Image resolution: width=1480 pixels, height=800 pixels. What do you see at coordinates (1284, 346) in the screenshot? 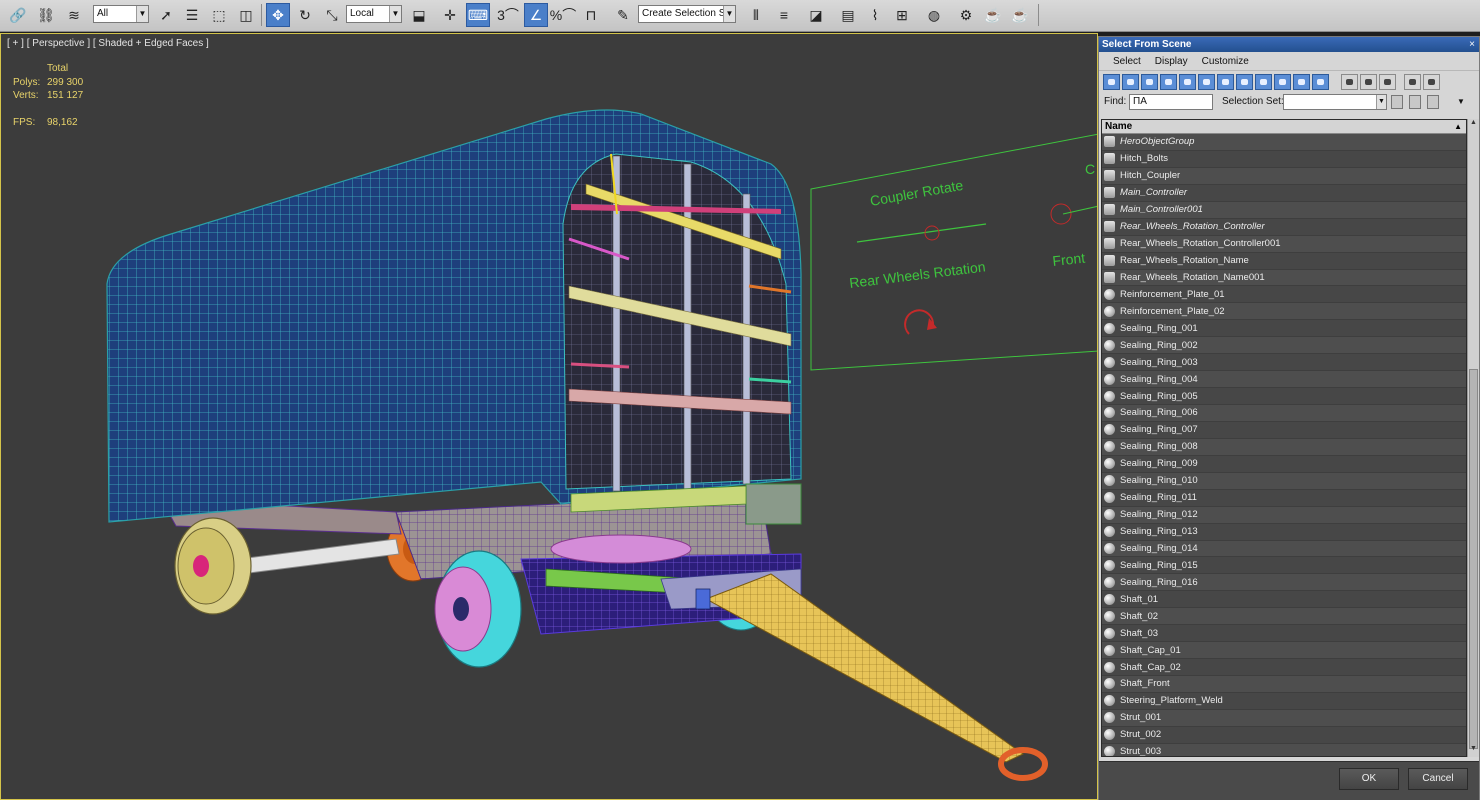
I see `list-item: Sealing_Ring_002` at bounding box center [1284, 346].